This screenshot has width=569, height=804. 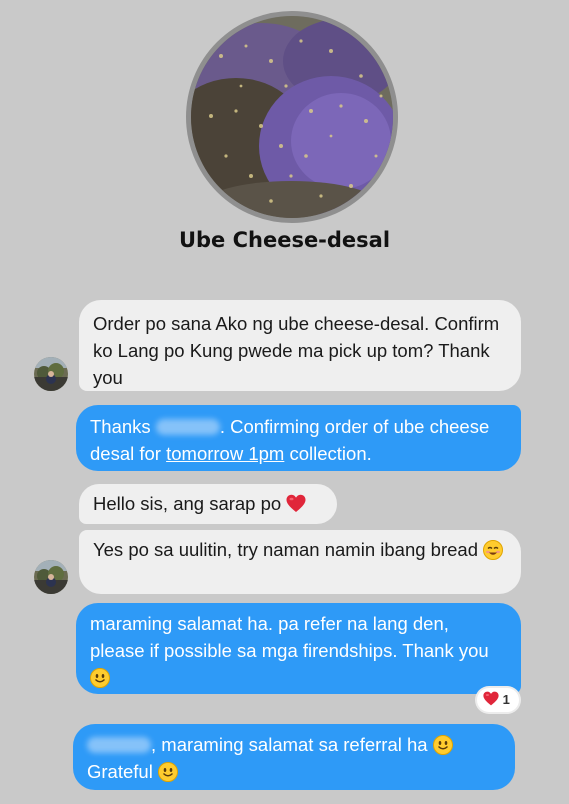 I want to click on message-text: , maraming salamat sa referral ha, so click(x=289, y=744).